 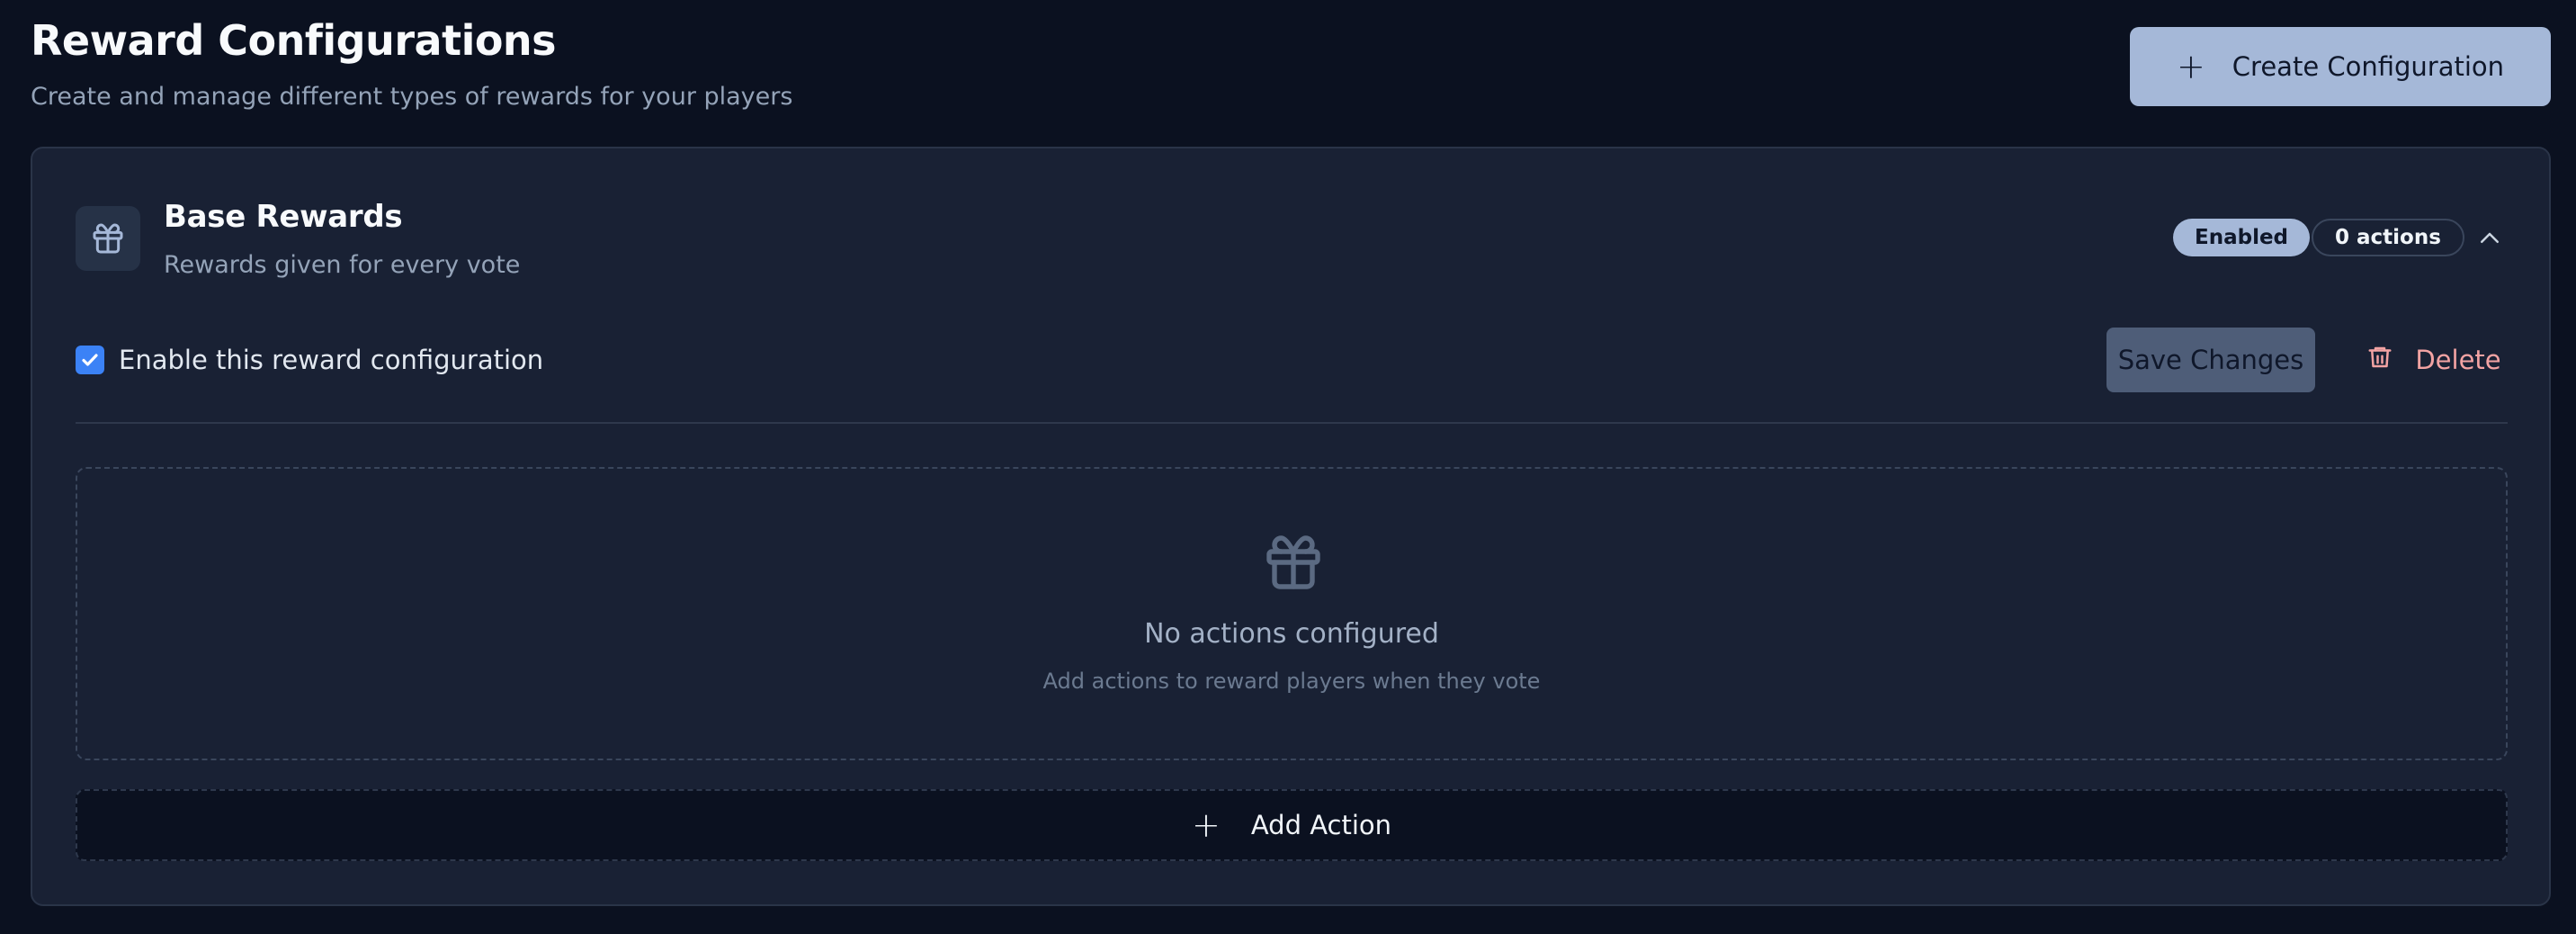 I want to click on create-configuration-button: + Create Configuration, so click(x=2340, y=66).